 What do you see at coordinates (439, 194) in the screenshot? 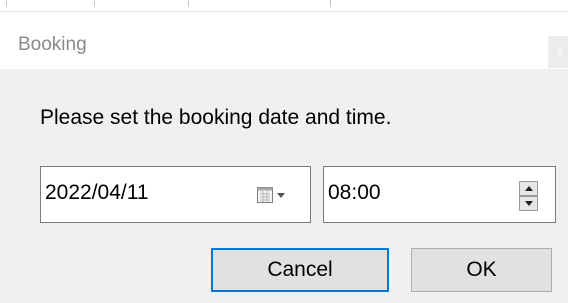
I see `time-picker: 08:00` at bounding box center [439, 194].